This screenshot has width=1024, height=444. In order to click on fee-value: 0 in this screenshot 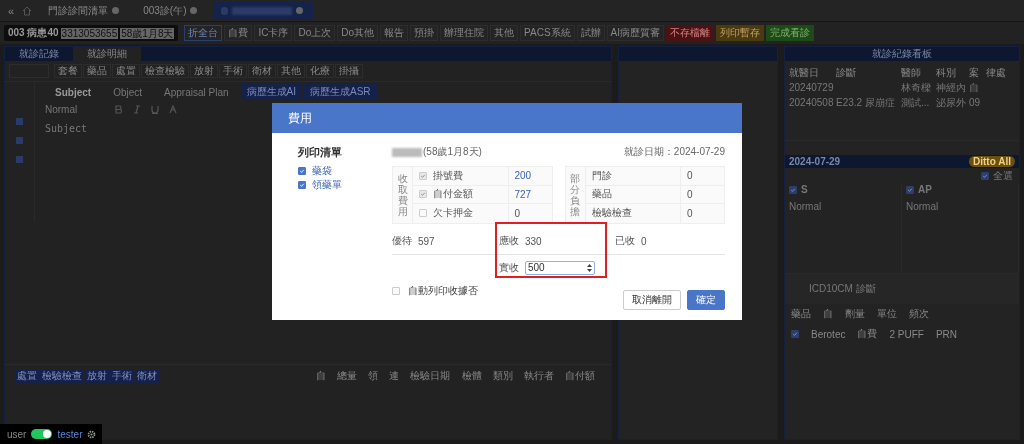, I will do `click(690, 213)`.